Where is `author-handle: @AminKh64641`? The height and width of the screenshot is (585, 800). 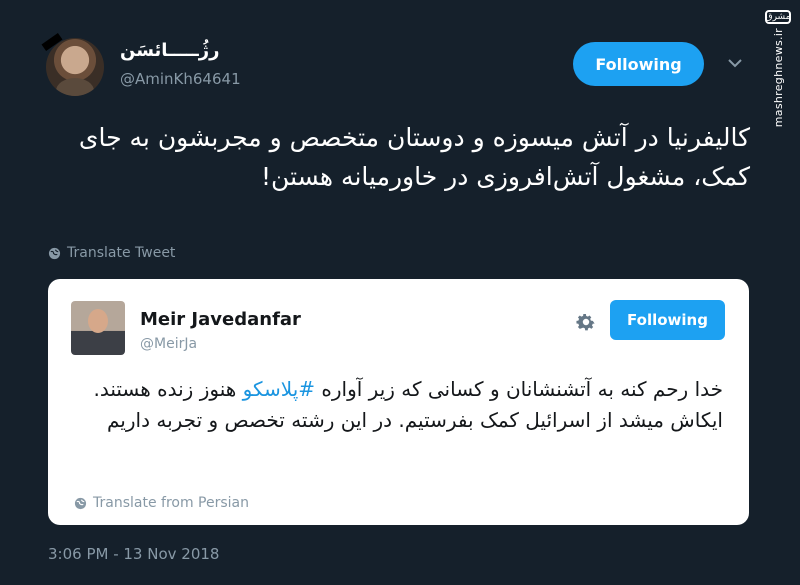
author-handle: @AminKh64641 is located at coordinates (180, 79).